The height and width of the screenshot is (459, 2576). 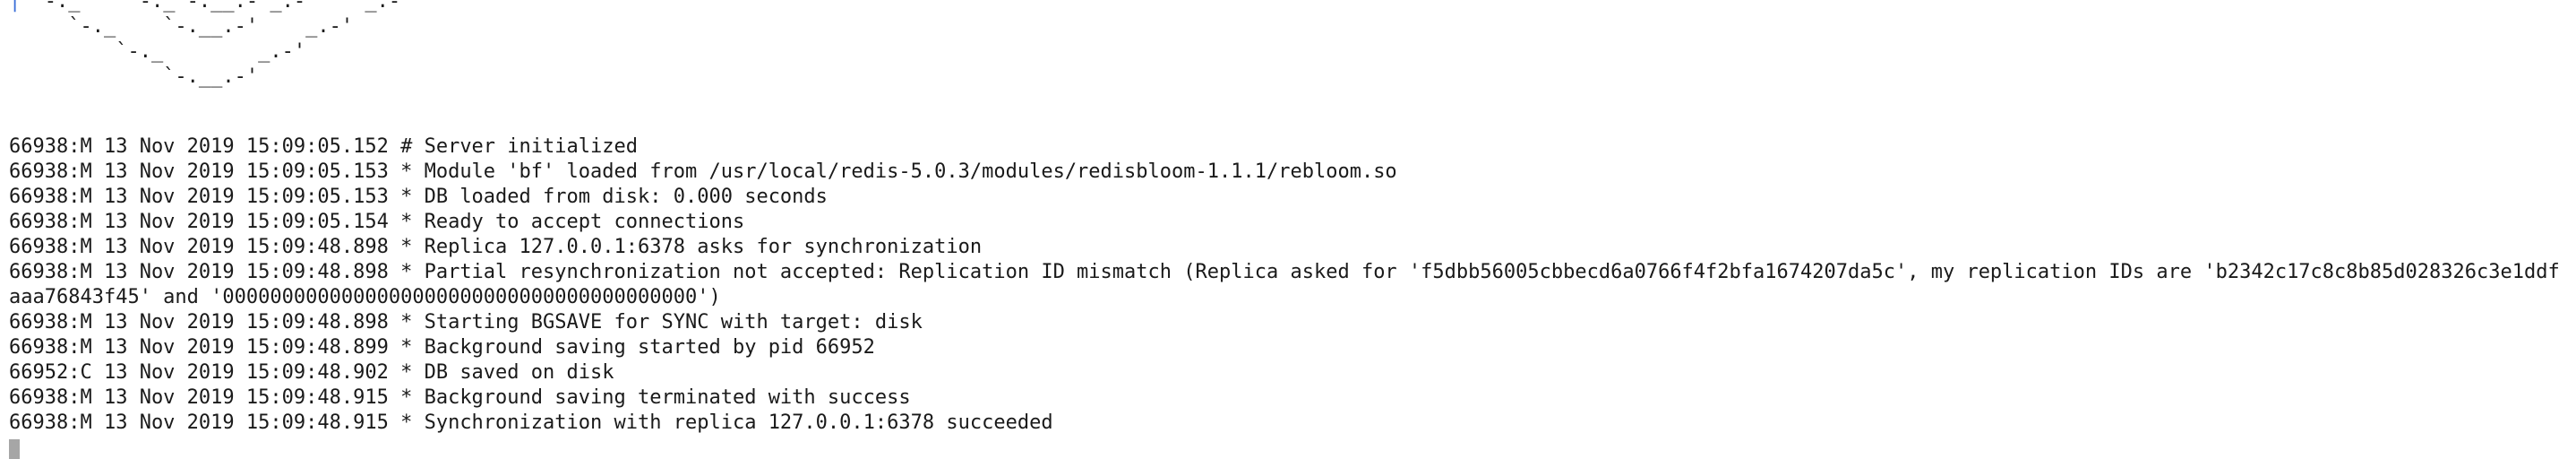 What do you see at coordinates (14, 449) in the screenshot?
I see `terminal-cursor` at bounding box center [14, 449].